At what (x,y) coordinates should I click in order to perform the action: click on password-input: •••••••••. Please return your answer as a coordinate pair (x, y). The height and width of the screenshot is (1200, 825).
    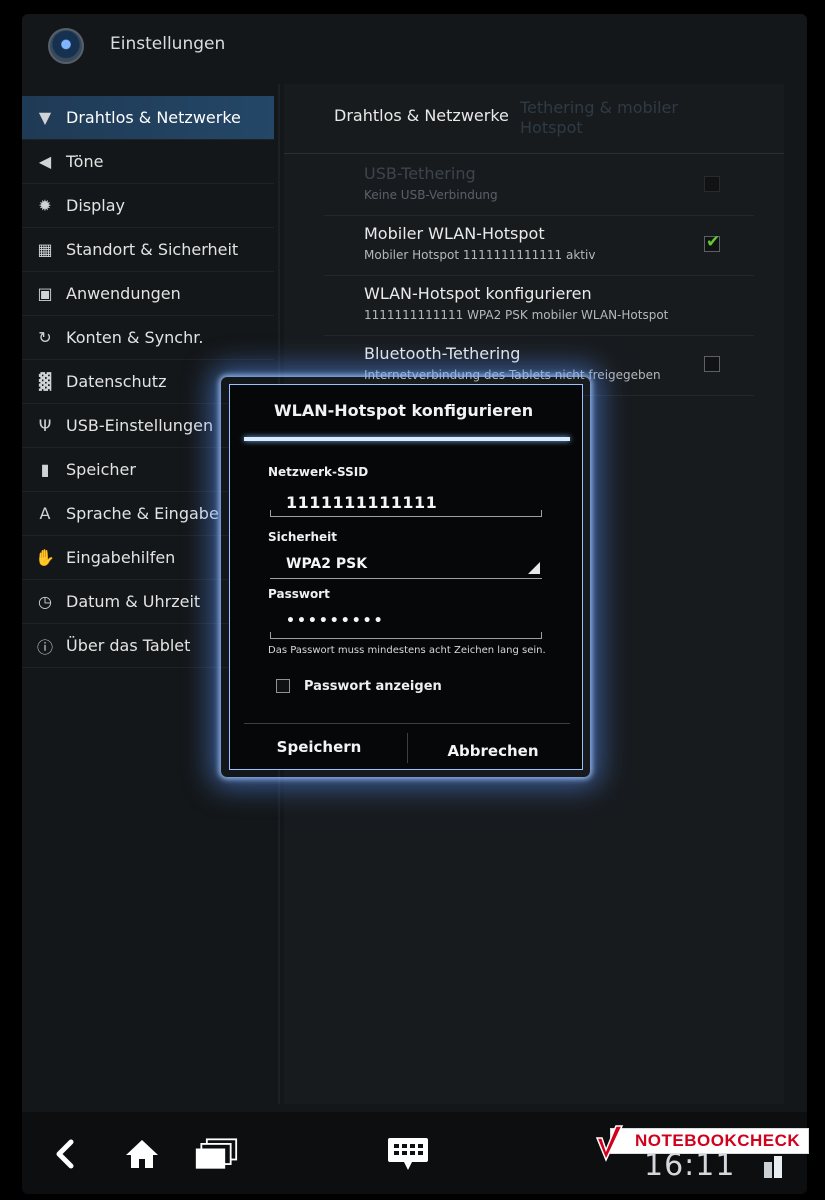
    Looking at the image, I should click on (406, 625).